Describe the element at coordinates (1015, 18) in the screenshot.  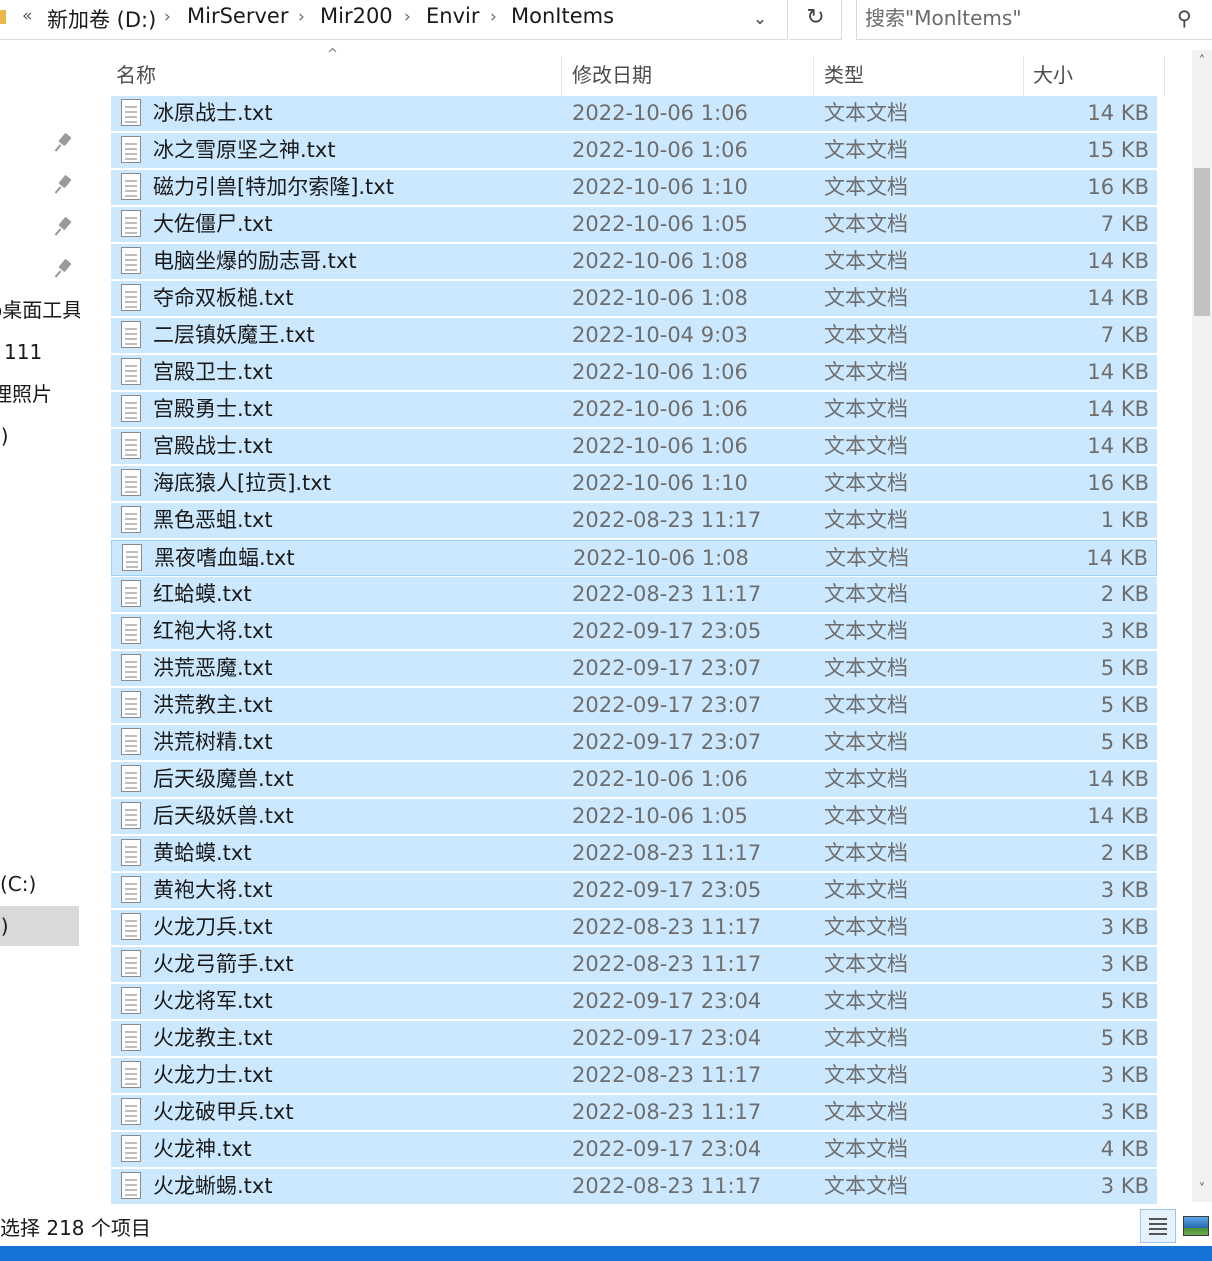
I see `search-input` at that location.